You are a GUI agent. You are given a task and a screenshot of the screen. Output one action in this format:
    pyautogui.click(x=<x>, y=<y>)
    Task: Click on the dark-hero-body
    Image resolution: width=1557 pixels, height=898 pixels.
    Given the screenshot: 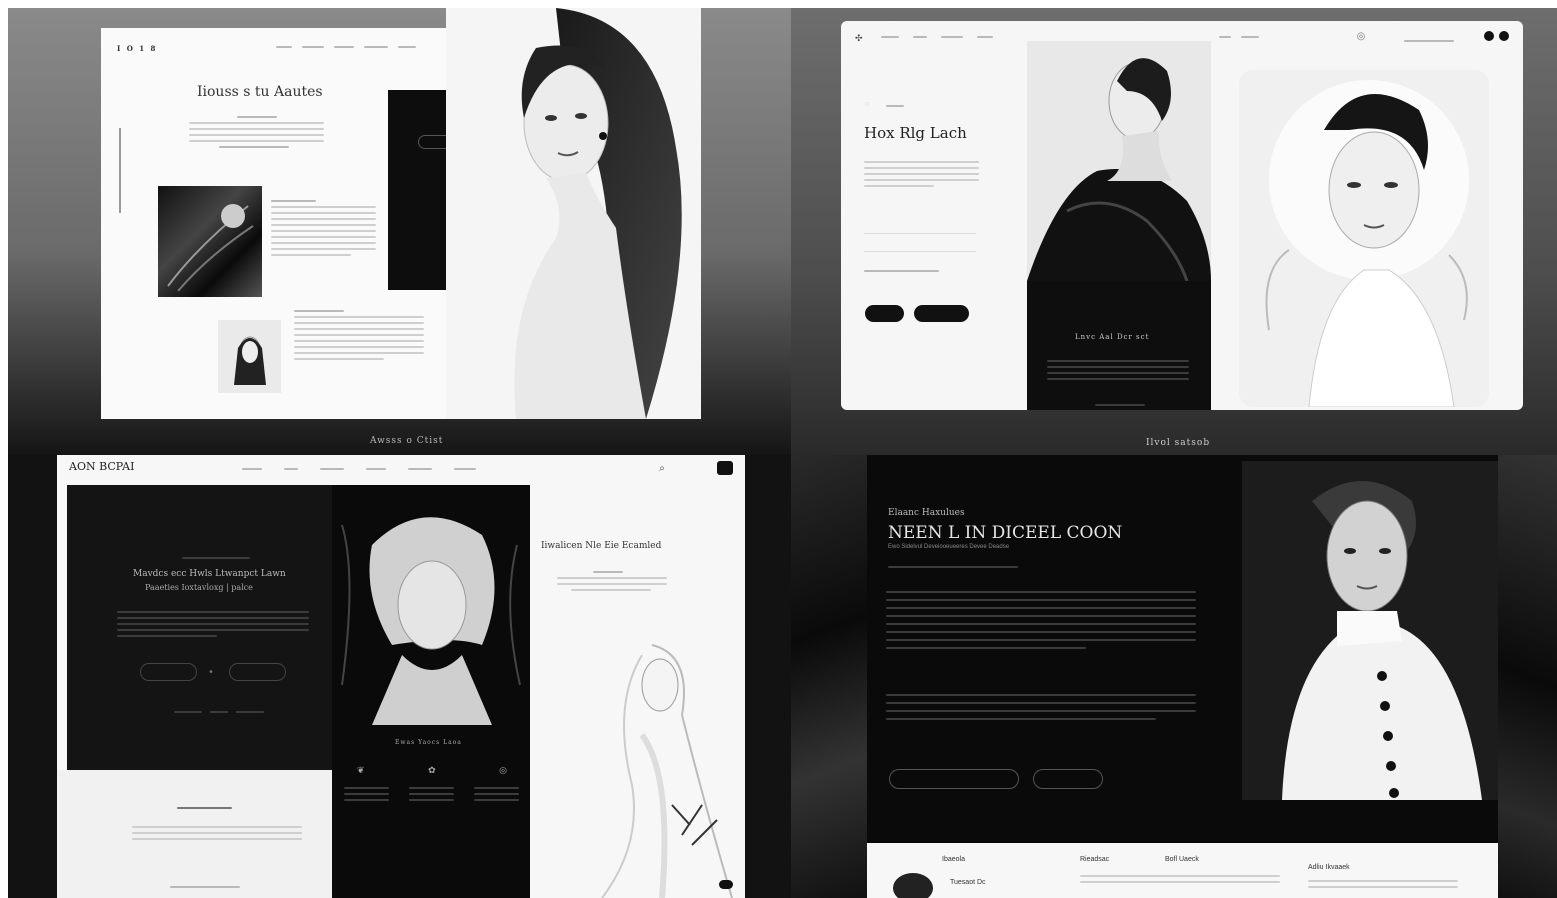 What is the action you would take?
    pyautogui.click(x=213, y=624)
    